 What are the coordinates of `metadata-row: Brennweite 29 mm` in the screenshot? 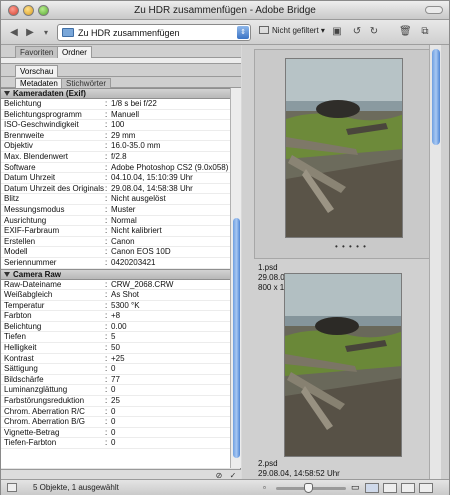 It's located at (115, 136).